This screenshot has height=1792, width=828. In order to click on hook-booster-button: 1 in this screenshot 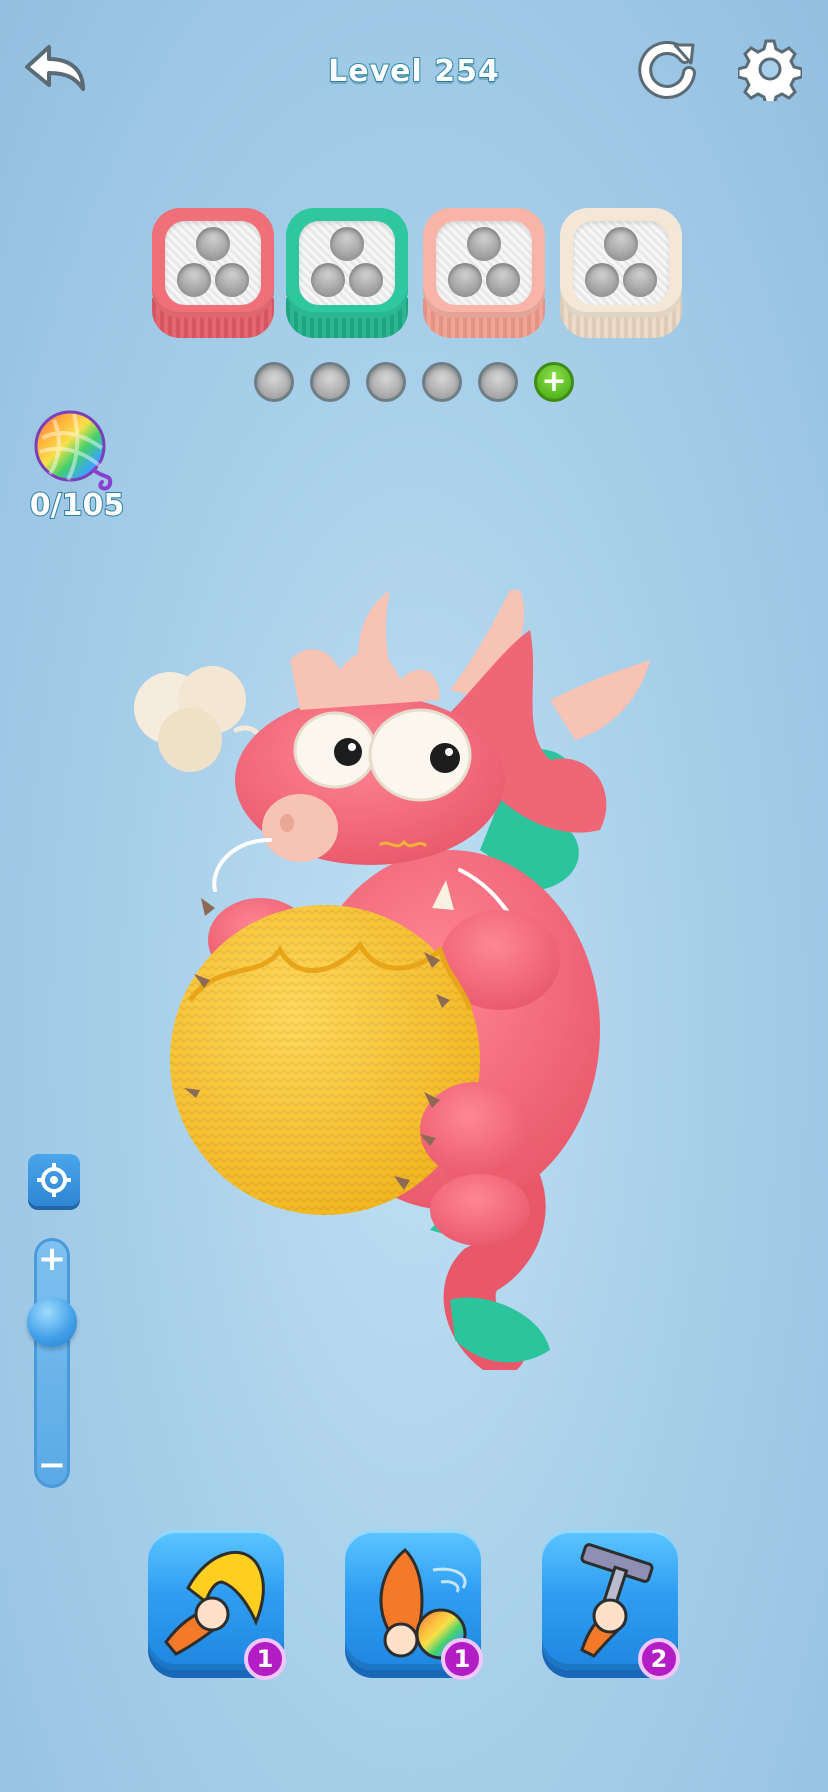, I will do `click(217, 1605)`.